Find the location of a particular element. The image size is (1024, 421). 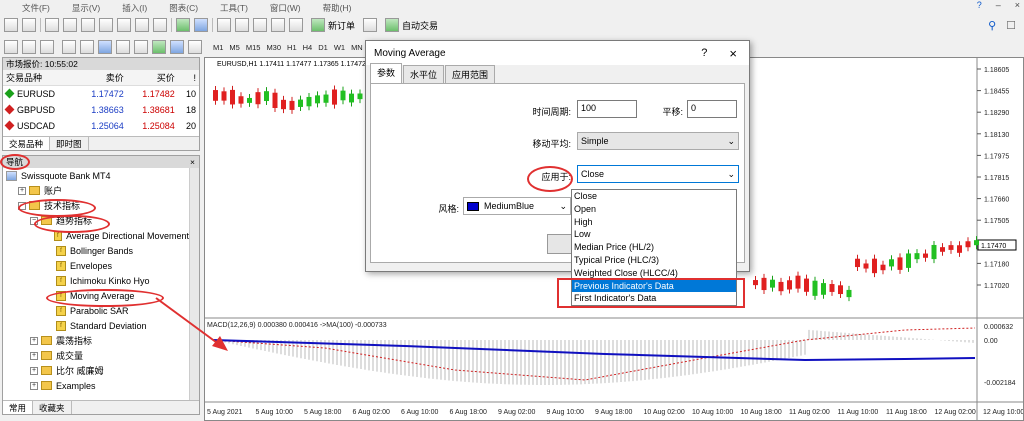

trendline-icon is located at coordinates (88, 25).